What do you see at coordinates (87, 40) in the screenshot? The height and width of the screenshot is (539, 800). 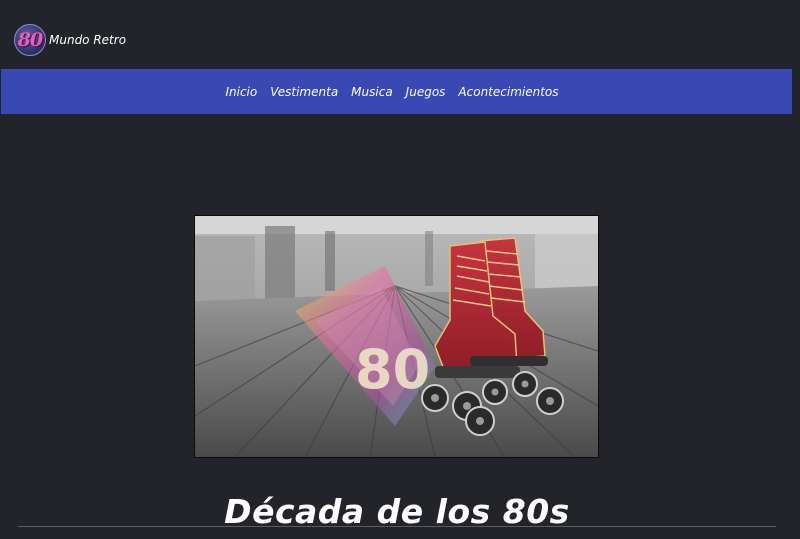 I see `brand-name: Mundo Retro` at bounding box center [87, 40].